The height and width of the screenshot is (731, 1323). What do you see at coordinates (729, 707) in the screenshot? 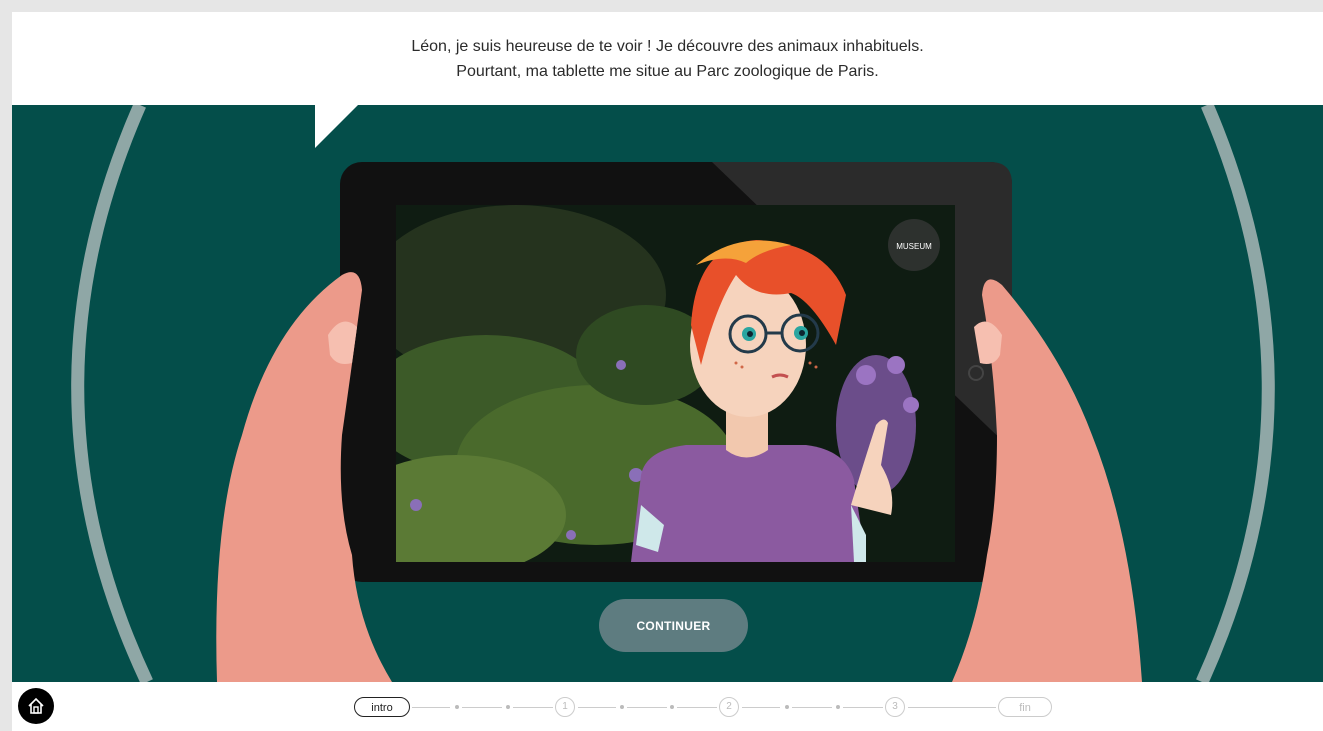
I see `step-2: 2` at bounding box center [729, 707].